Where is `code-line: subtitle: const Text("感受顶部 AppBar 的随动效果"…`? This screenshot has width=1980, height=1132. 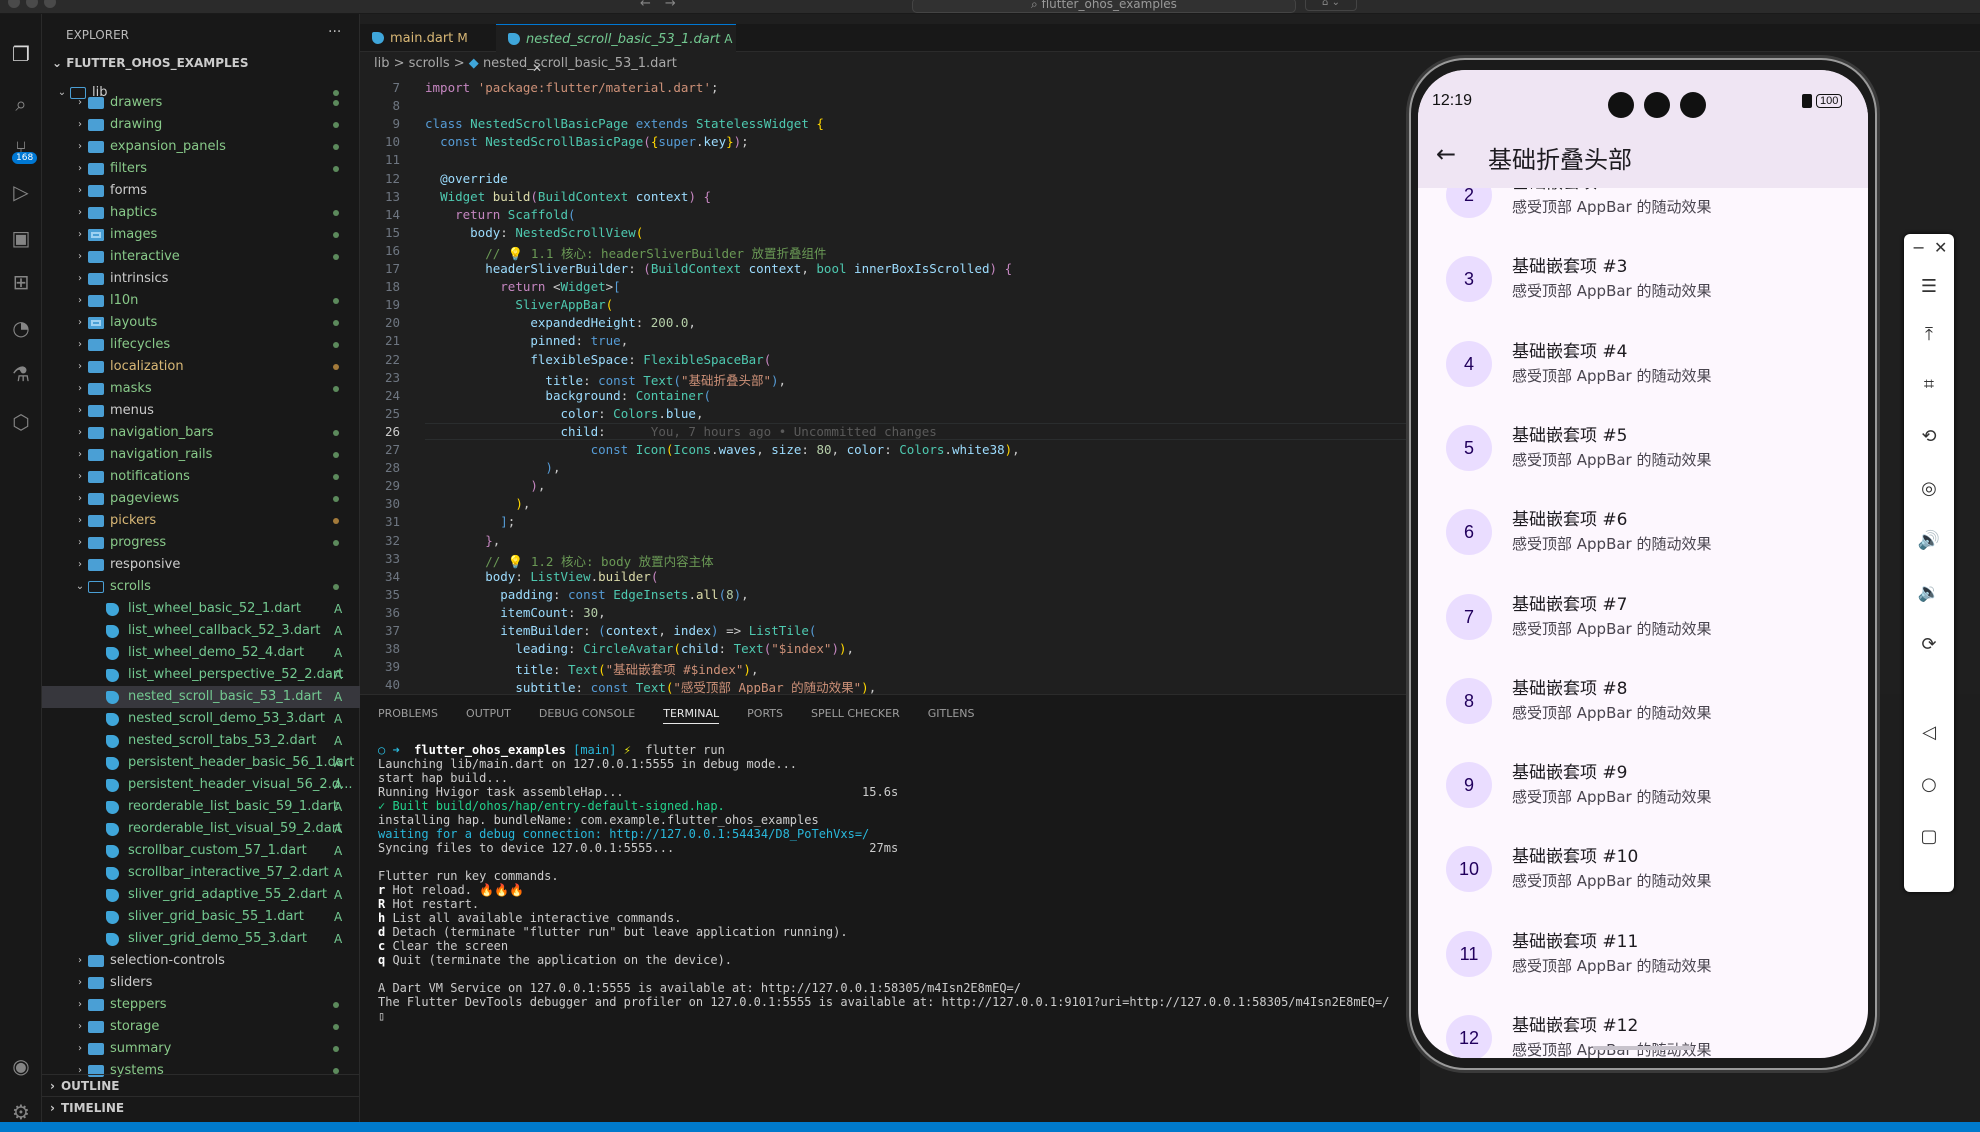
code-line: subtitle: const Text("感受顶部 AppBar 的随动效果"… is located at coordinates (650, 685).